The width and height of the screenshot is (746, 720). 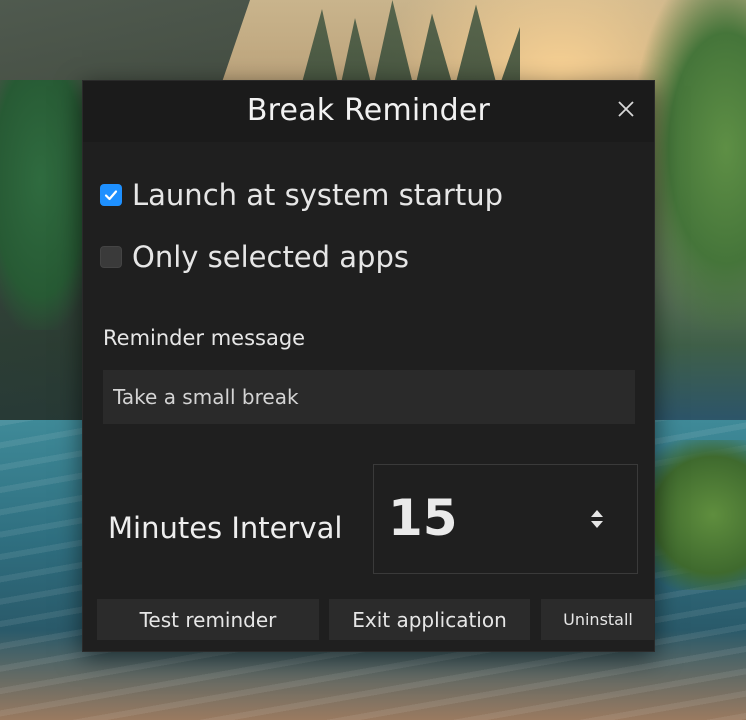 What do you see at coordinates (369, 397) in the screenshot?
I see `reminder-message-input` at bounding box center [369, 397].